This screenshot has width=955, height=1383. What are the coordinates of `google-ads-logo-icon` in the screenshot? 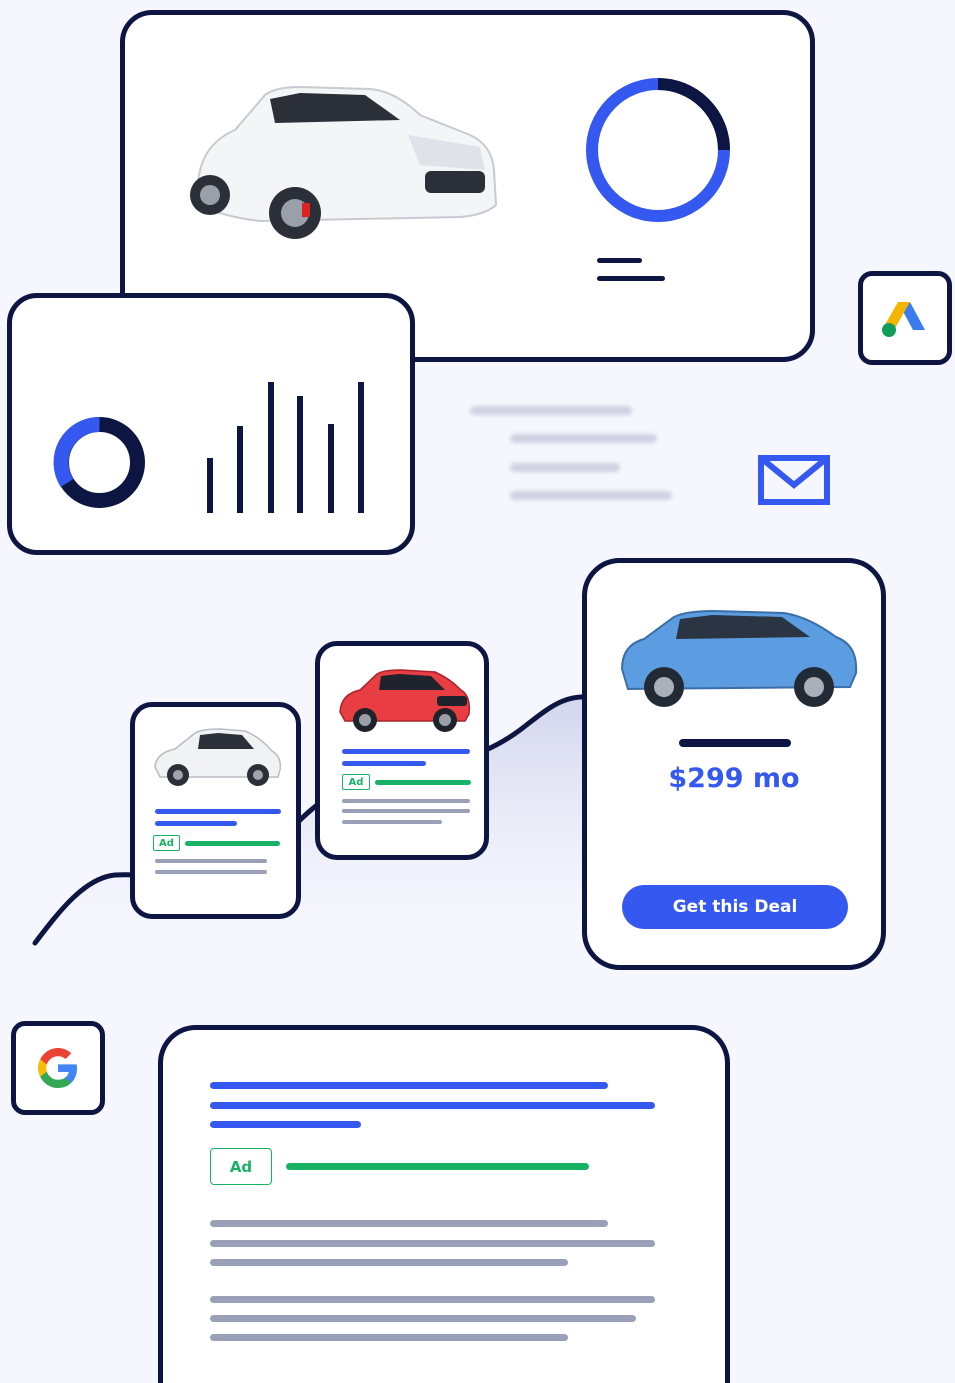 It's located at (903, 319).